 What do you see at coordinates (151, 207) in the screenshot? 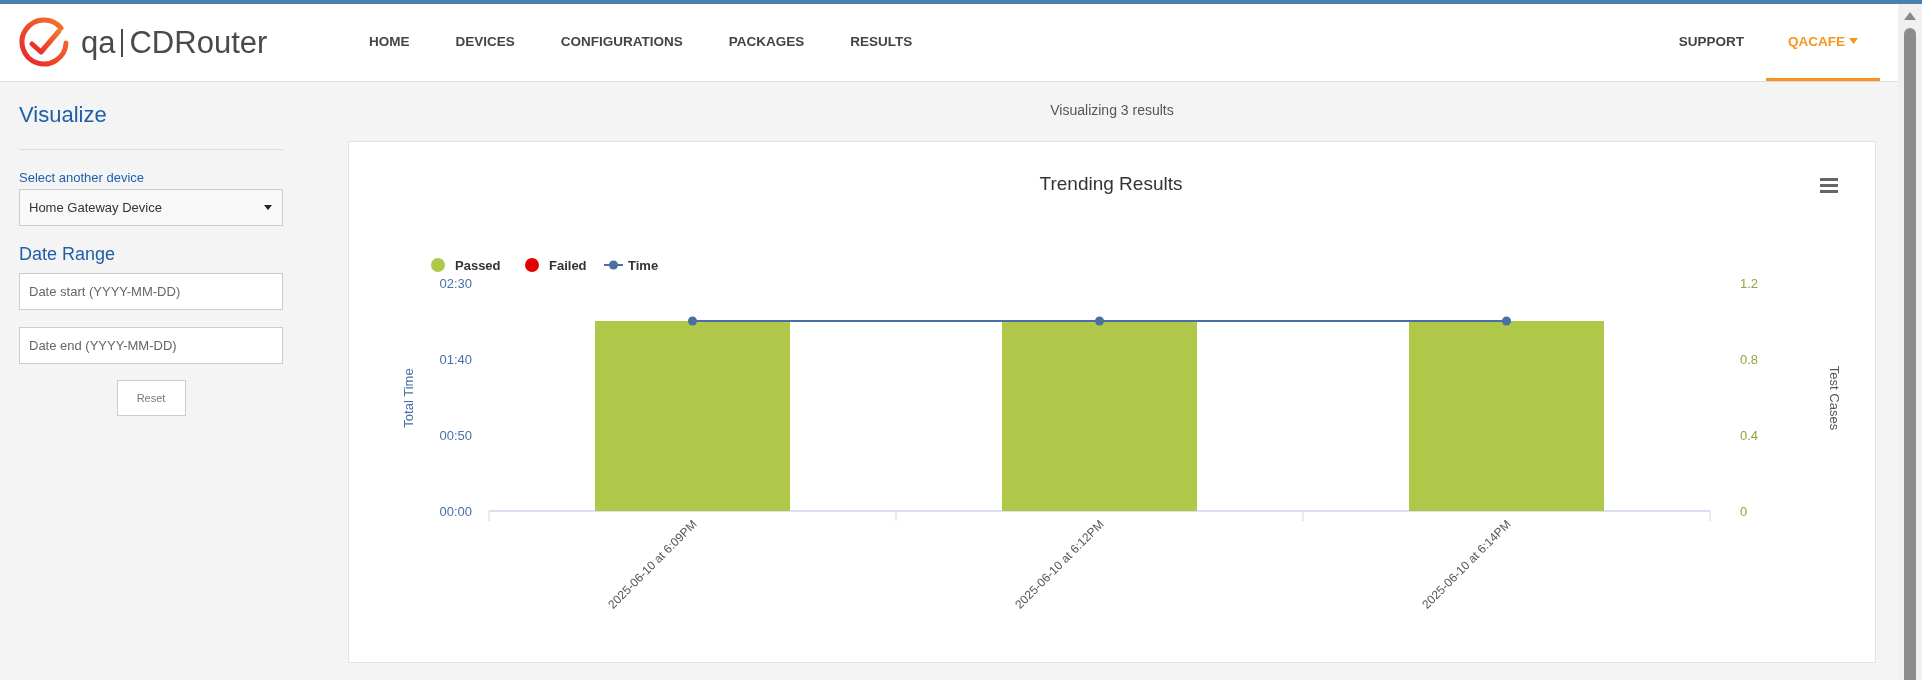
I see `device-select: Home Gateway Device` at bounding box center [151, 207].